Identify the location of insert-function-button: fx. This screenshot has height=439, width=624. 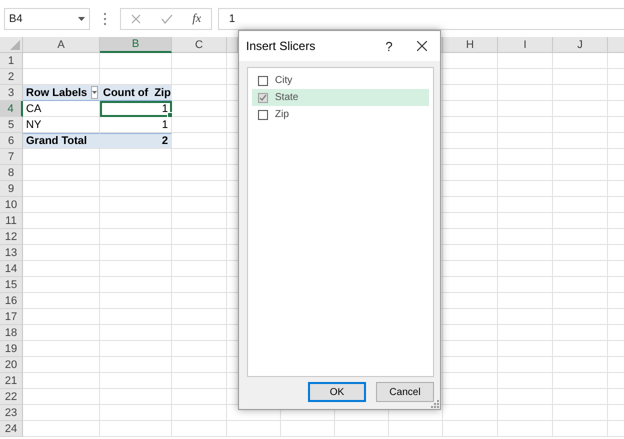
(197, 18).